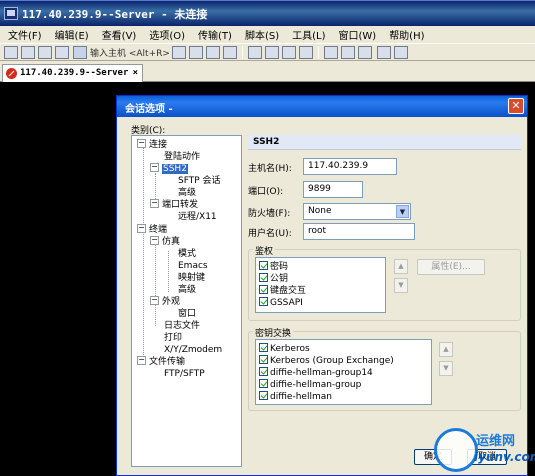  I want to click on kex-move-up-button: ▲, so click(446, 349).